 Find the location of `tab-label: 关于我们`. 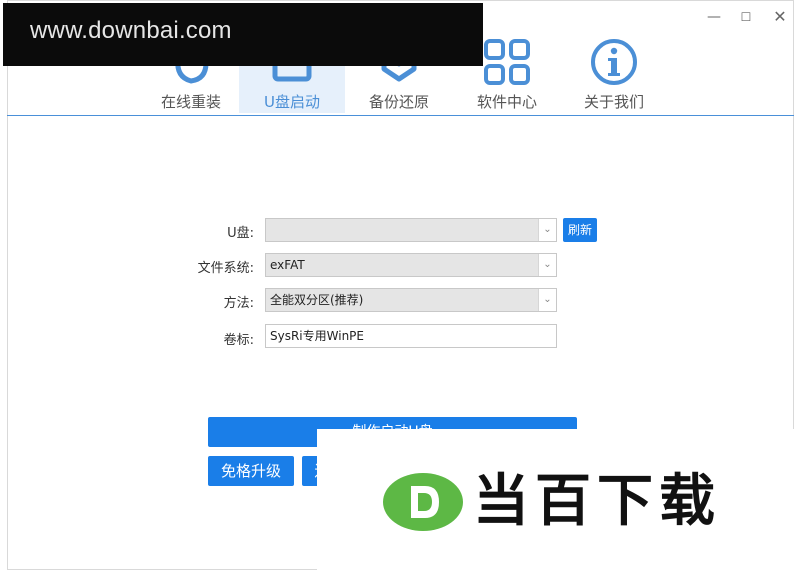

tab-label: 关于我们 is located at coordinates (613, 102).